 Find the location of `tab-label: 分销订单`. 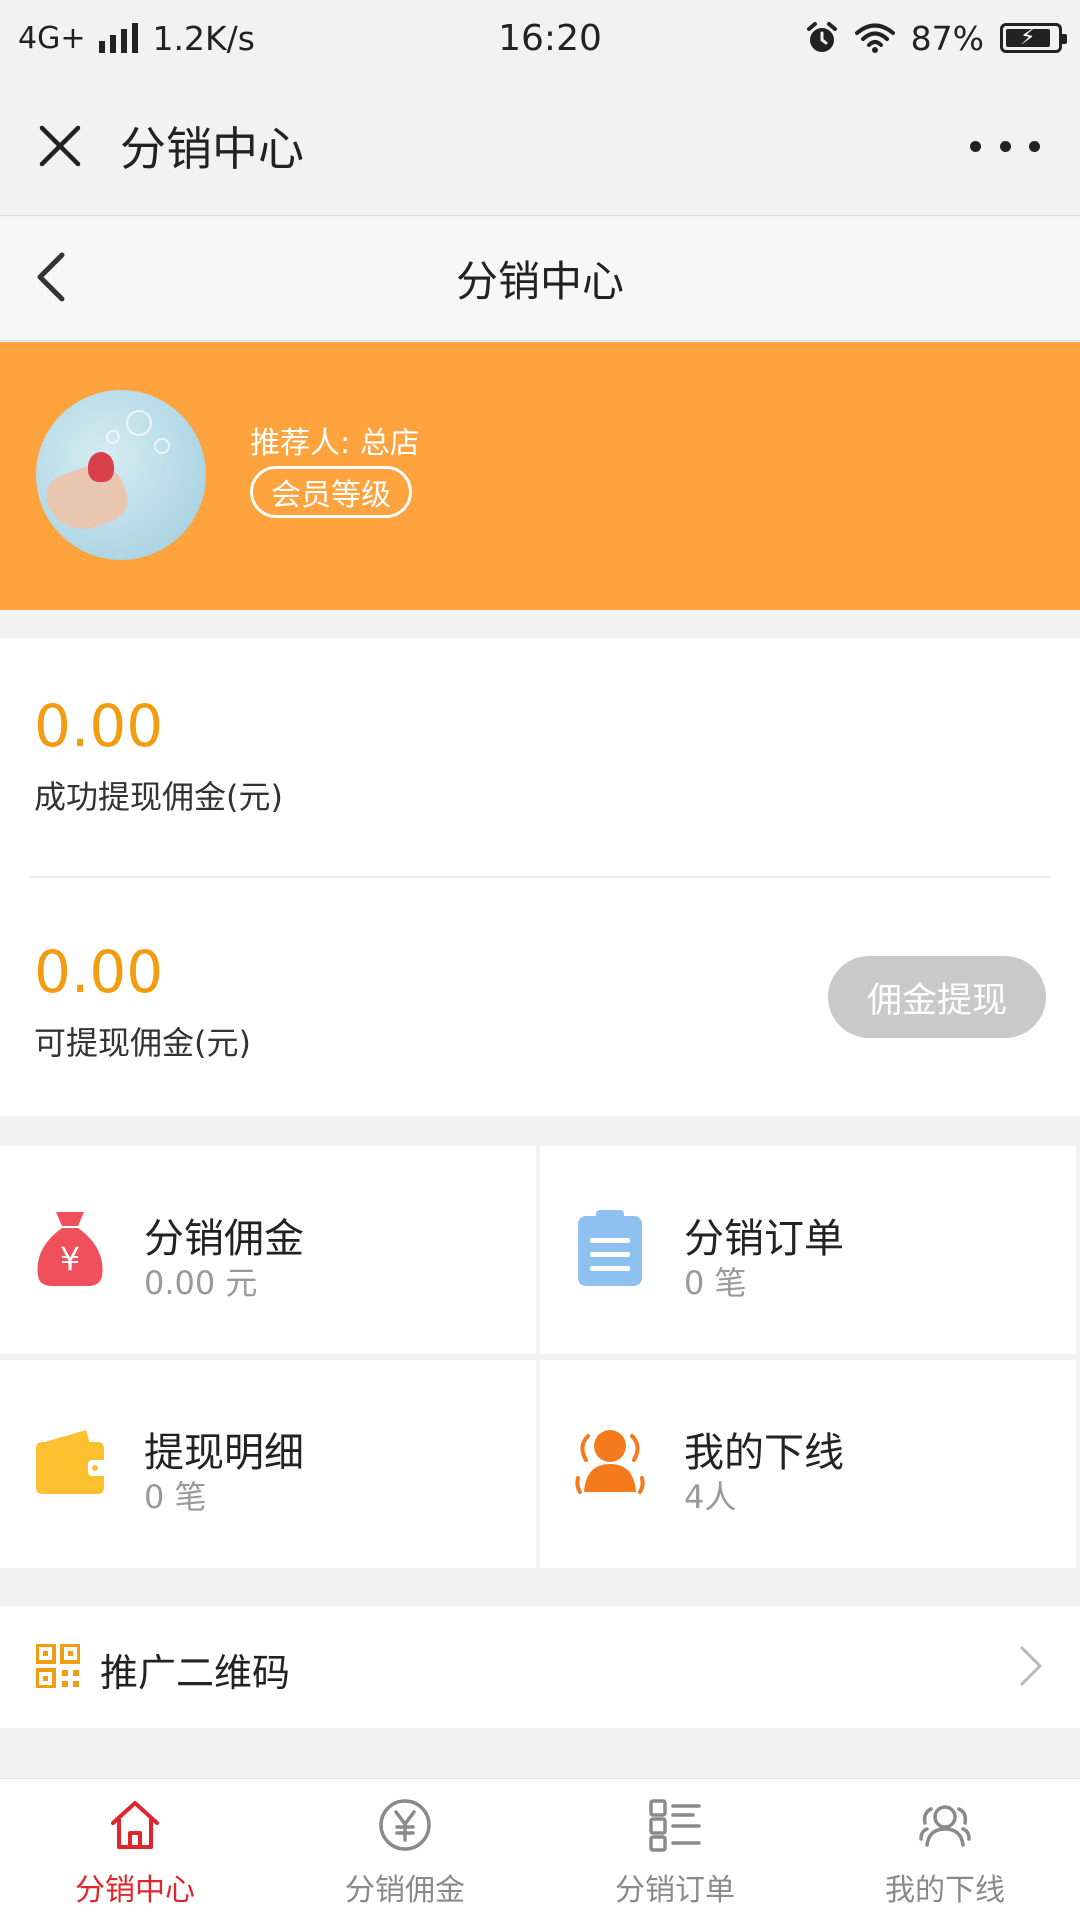

tab-label: 分销订单 is located at coordinates (675, 1890).